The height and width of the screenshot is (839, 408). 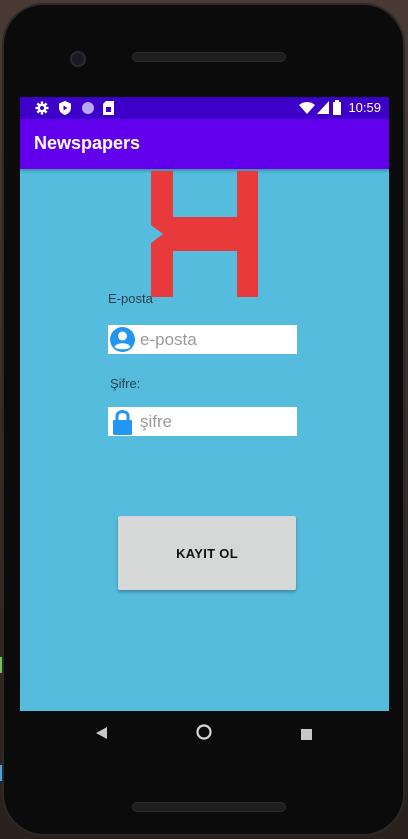 I want to click on email-field, so click(x=202, y=339).